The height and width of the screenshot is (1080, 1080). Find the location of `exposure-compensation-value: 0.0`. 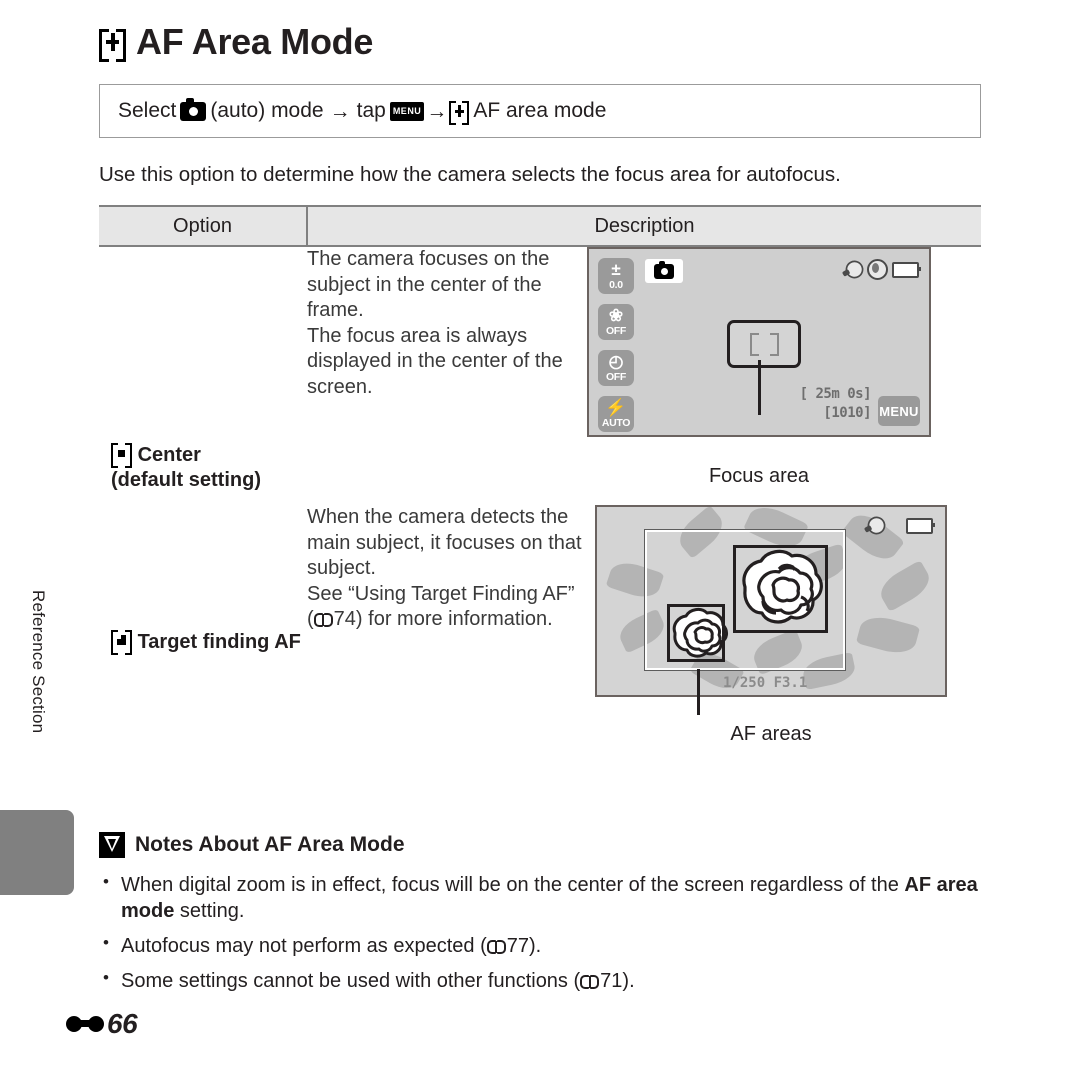

exposure-compensation-value: 0.0 is located at coordinates (616, 285).